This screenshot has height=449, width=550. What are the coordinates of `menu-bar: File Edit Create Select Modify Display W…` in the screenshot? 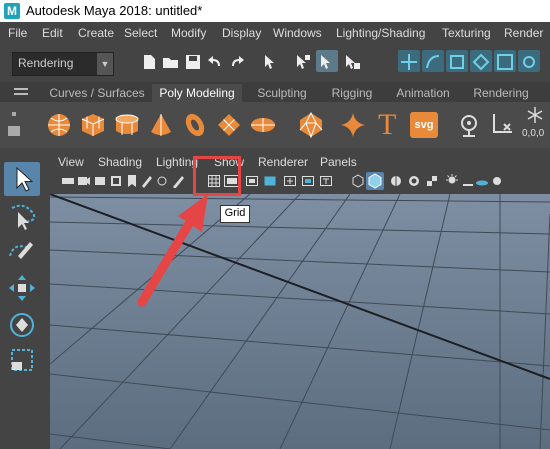 It's located at (275, 33).